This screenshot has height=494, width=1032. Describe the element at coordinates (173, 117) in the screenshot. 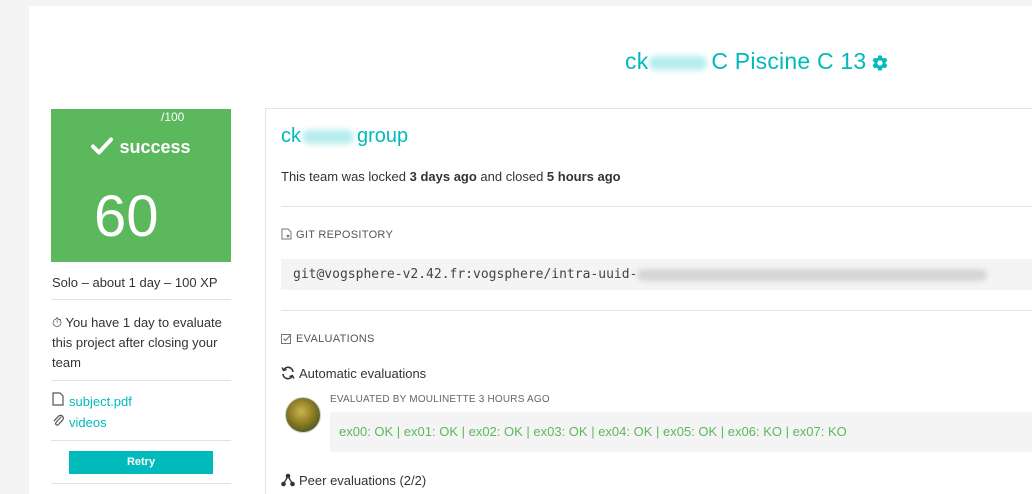

I see `score-max: /100` at that location.